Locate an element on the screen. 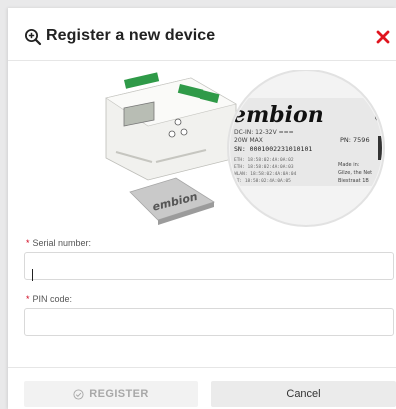 The image size is (396, 409). label-mac-0: ETH: 18:58:02:4A:0A:02 is located at coordinates (264, 160).